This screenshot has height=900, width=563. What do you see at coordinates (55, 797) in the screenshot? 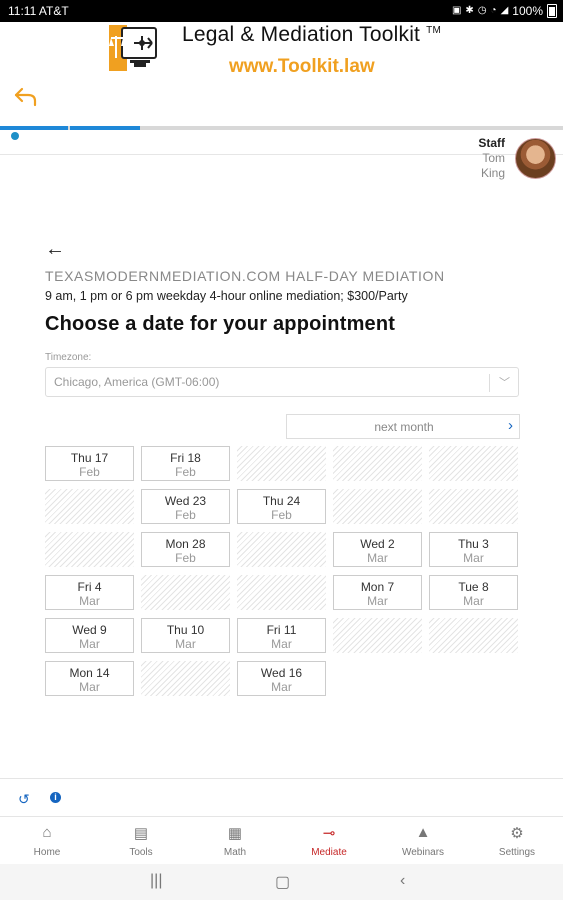
I see `info-icon: i` at bounding box center [55, 797].